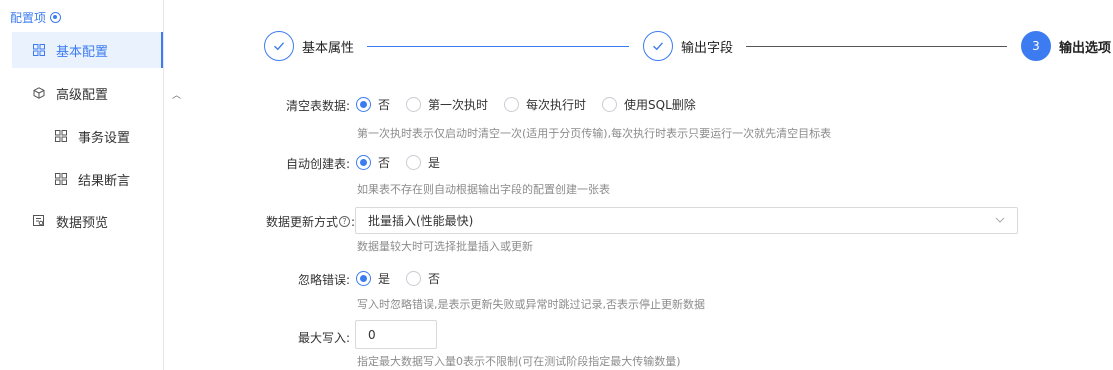 The width and height of the screenshot is (1113, 370). Describe the element at coordinates (176, 94) in the screenshot. I see `chevron-up-icon: ︿` at that location.